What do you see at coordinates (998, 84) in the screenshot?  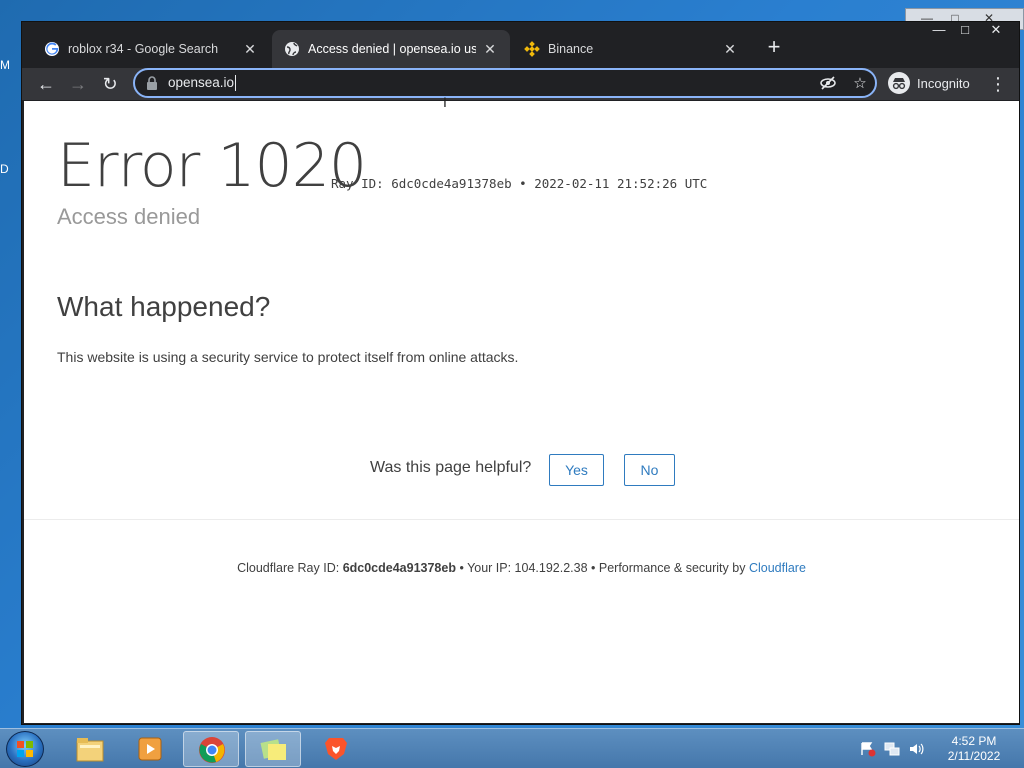 I see `browser-menu-icon: ⋮` at bounding box center [998, 84].